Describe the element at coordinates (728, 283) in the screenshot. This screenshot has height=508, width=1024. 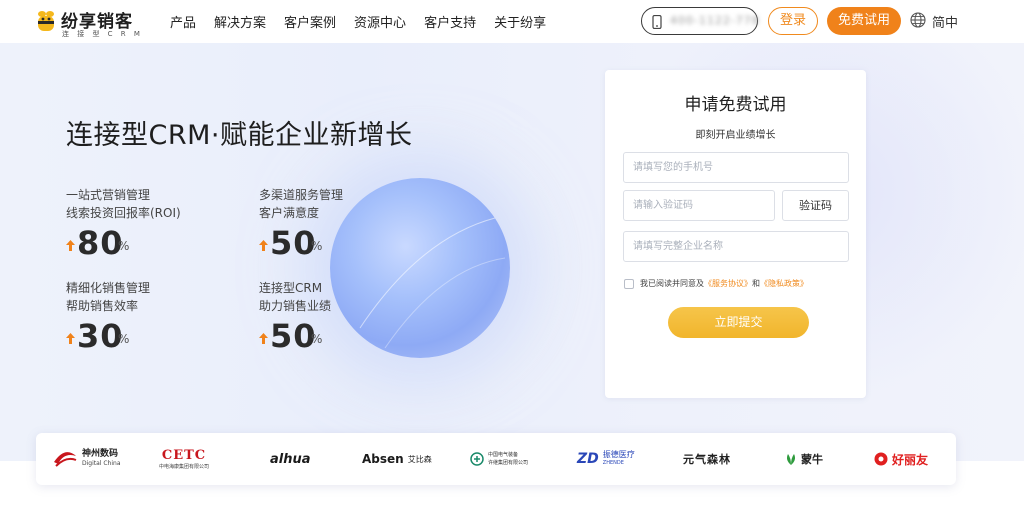
I see `service-agreement-link: 《服务协议》` at that location.